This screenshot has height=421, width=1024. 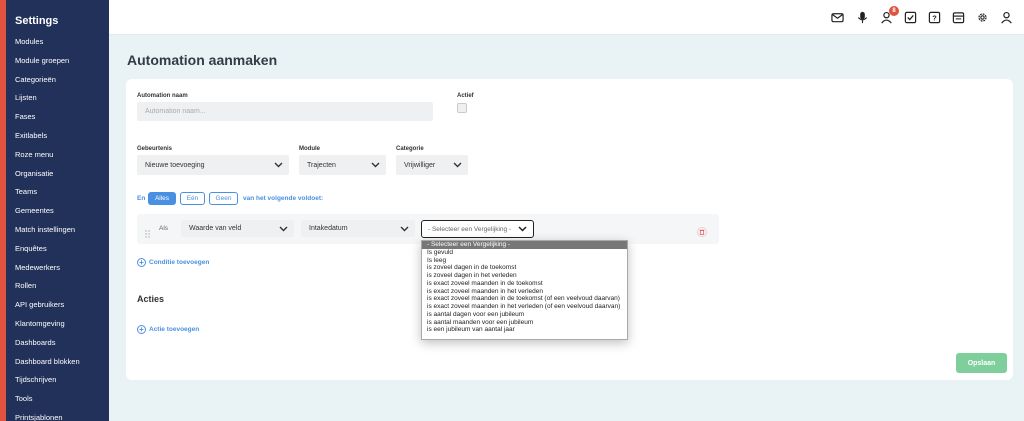 I want to click on sidebar-item-medewerkers: Medewerkers, so click(x=57, y=268).